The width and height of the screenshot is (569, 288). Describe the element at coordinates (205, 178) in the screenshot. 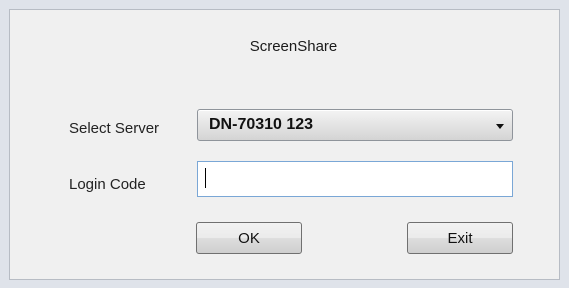

I see `text-caret` at that location.